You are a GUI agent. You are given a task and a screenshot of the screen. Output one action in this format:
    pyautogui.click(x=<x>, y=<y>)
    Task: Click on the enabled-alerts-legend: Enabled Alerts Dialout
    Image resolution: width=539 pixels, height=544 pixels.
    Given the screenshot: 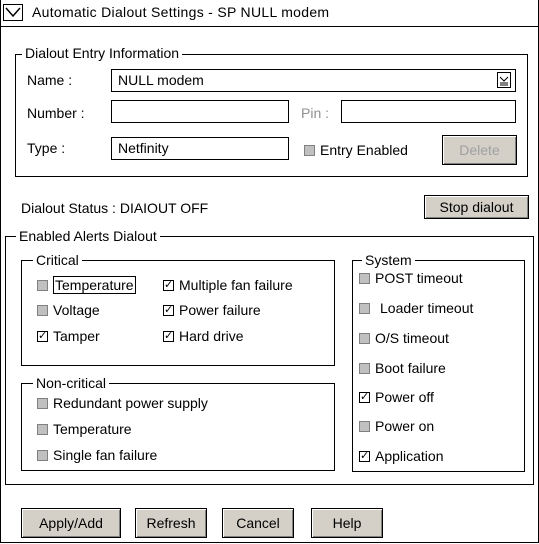 What is the action you would take?
    pyautogui.click(x=88, y=236)
    